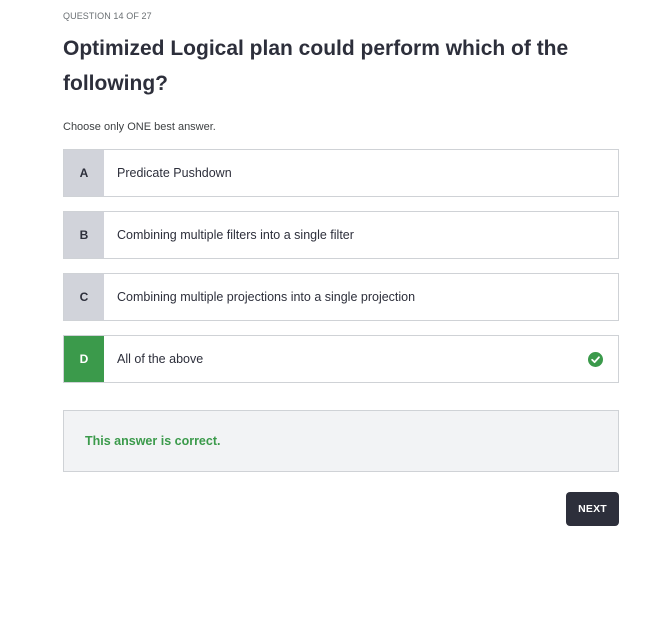 The height and width of the screenshot is (620, 651). Describe the element at coordinates (341, 173) in the screenshot. I see `answer-option-a: A Predicate Pushdown` at that location.